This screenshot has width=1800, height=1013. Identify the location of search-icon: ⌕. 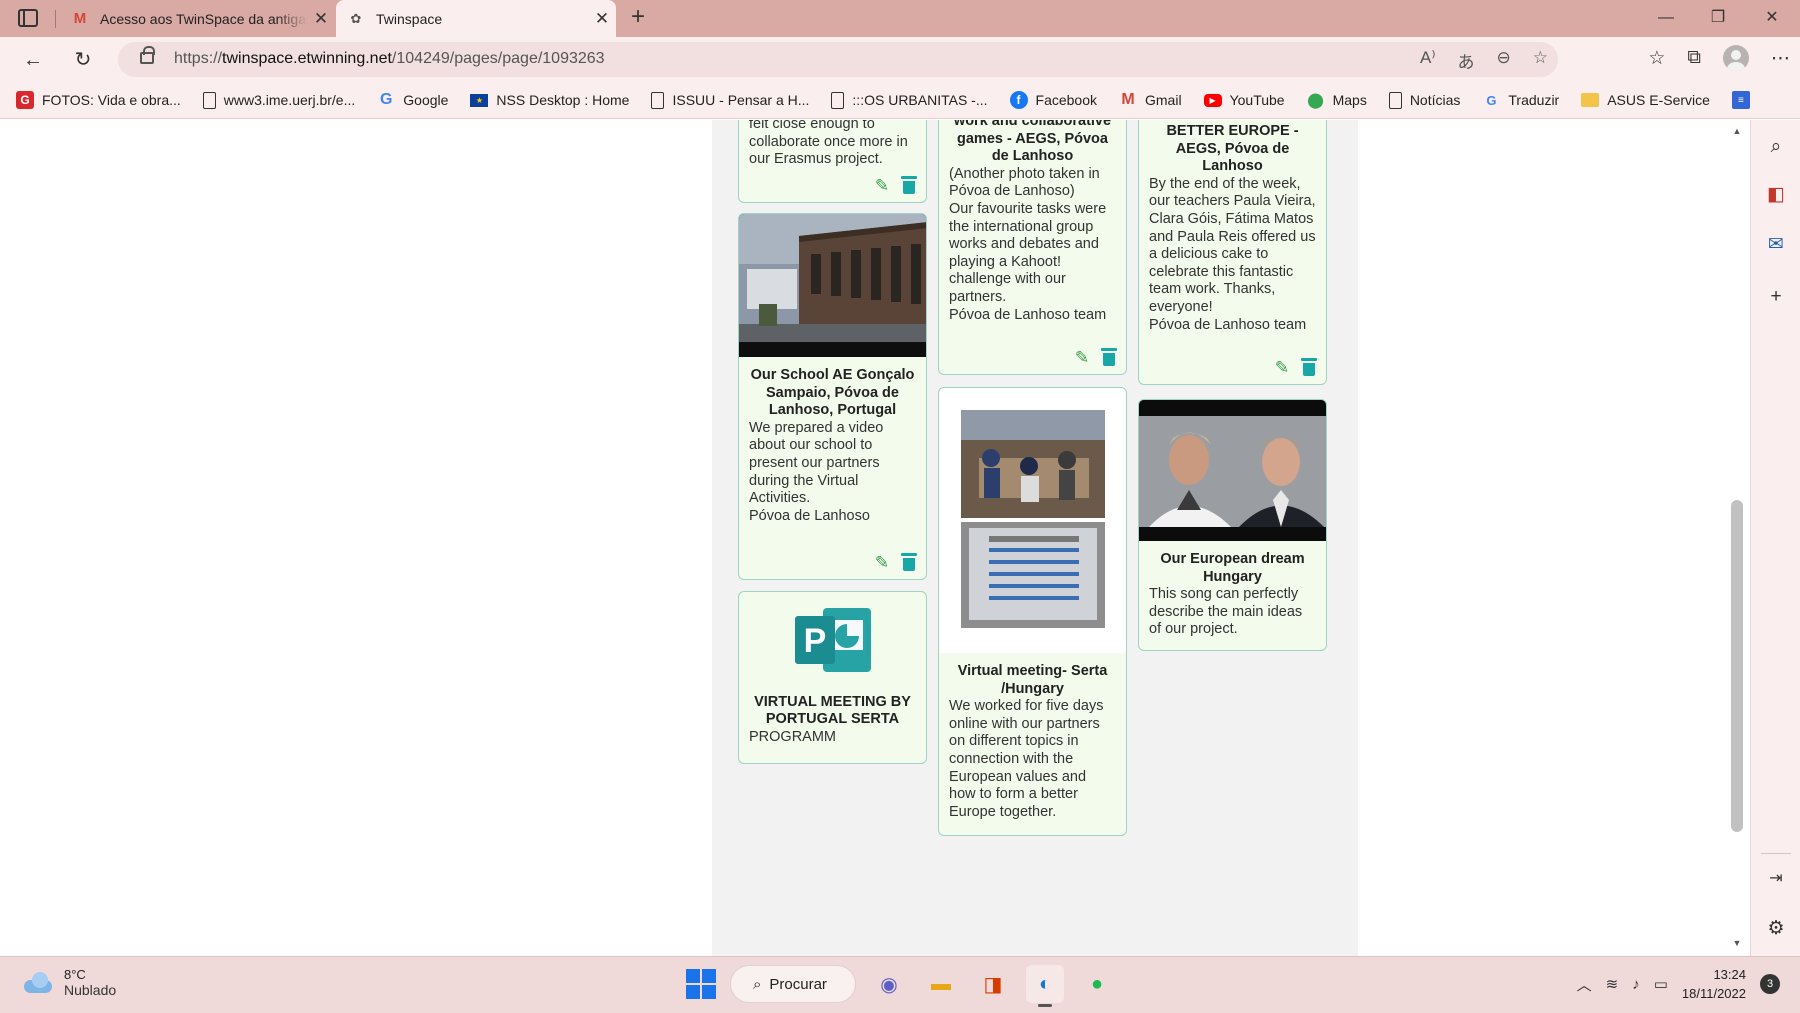
(1776, 147).